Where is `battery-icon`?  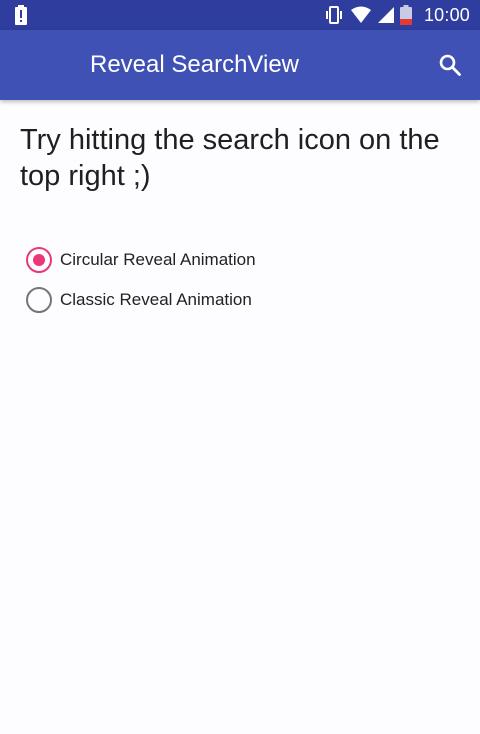
battery-icon is located at coordinates (405, 15).